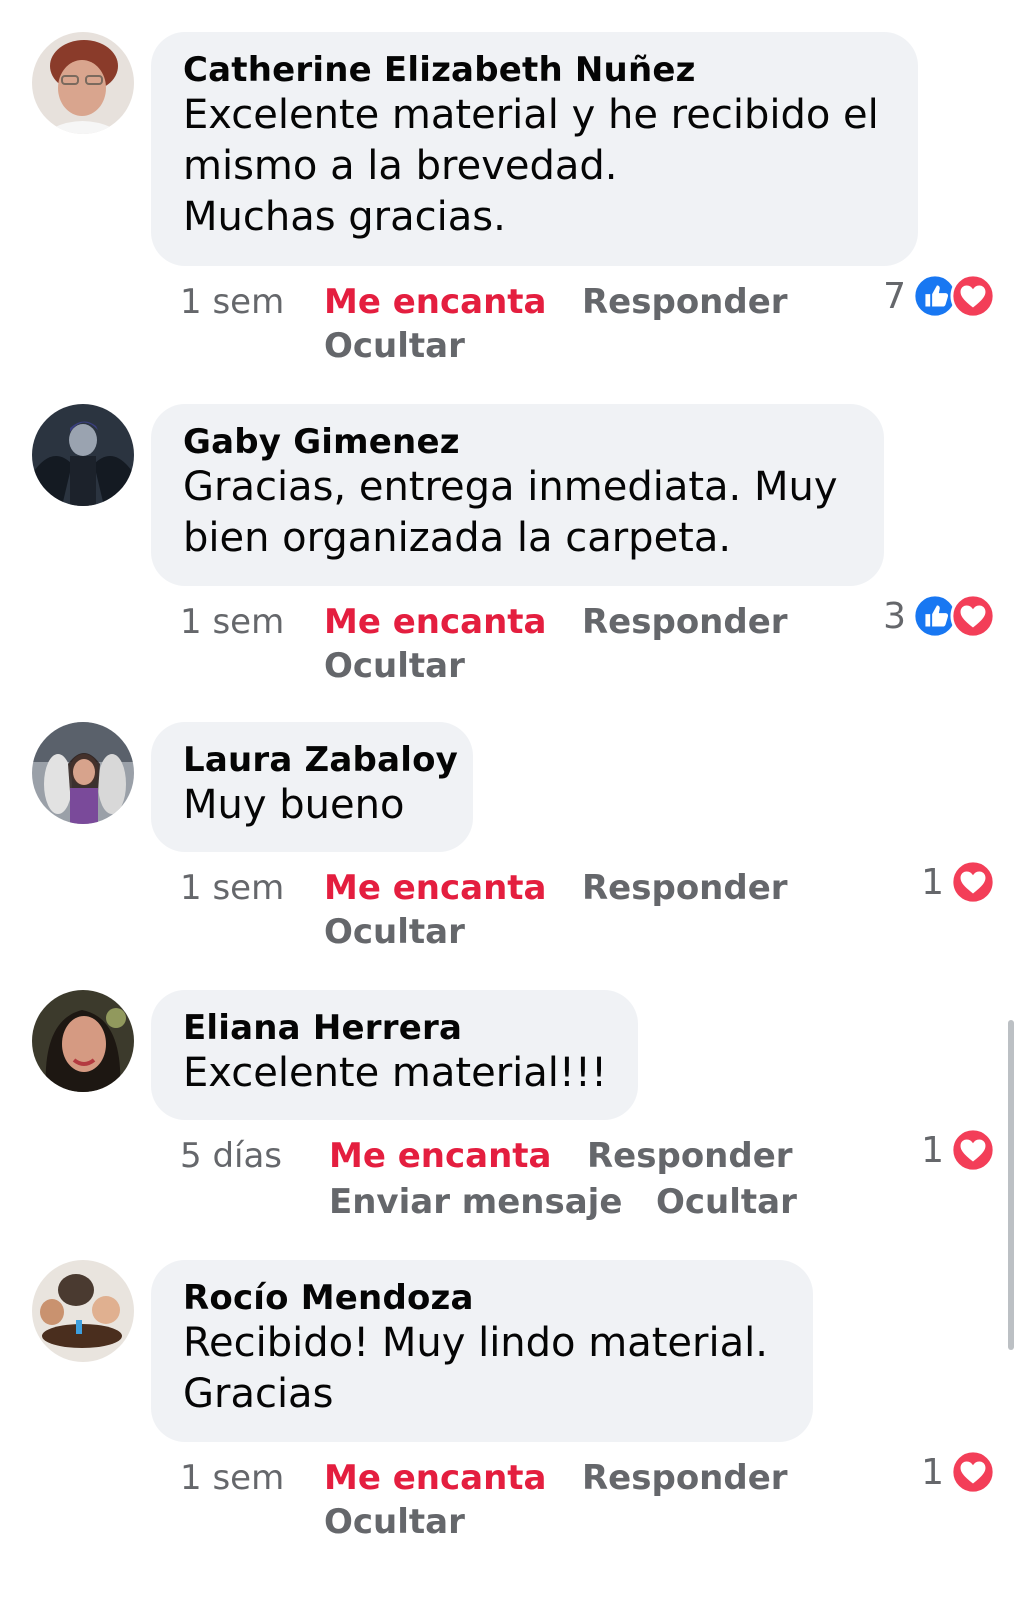  Describe the element at coordinates (894, 616) in the screenshot. I see `reaction-count: 3` at that location.